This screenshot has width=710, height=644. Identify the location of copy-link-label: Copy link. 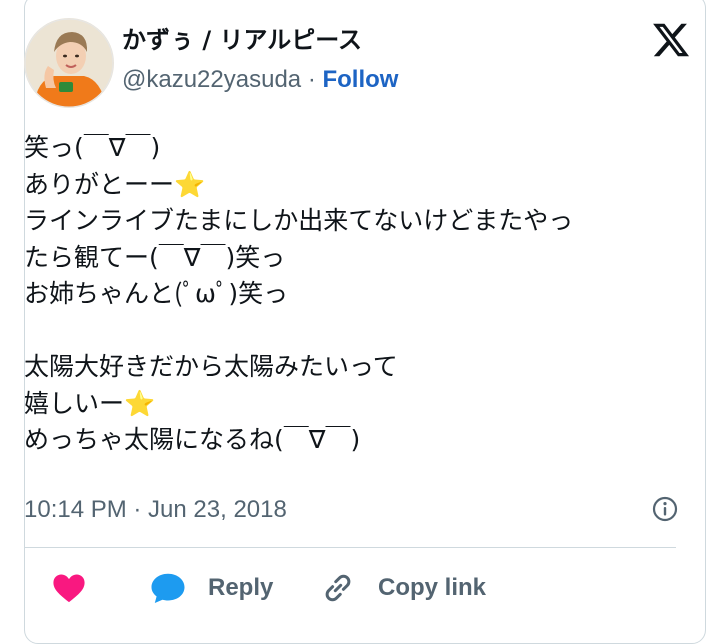
(432, 587).